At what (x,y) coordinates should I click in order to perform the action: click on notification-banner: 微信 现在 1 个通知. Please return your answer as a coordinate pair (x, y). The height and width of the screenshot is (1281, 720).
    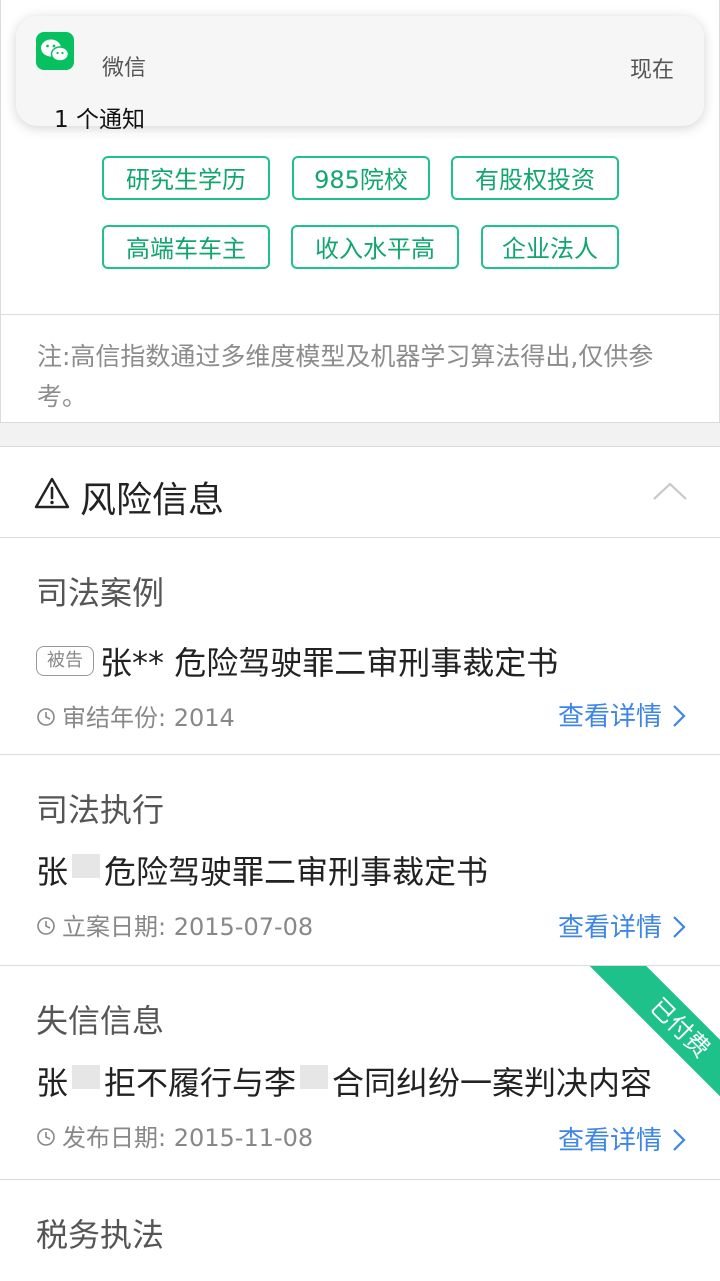
    Looking at the image, I should click on (360, 74).